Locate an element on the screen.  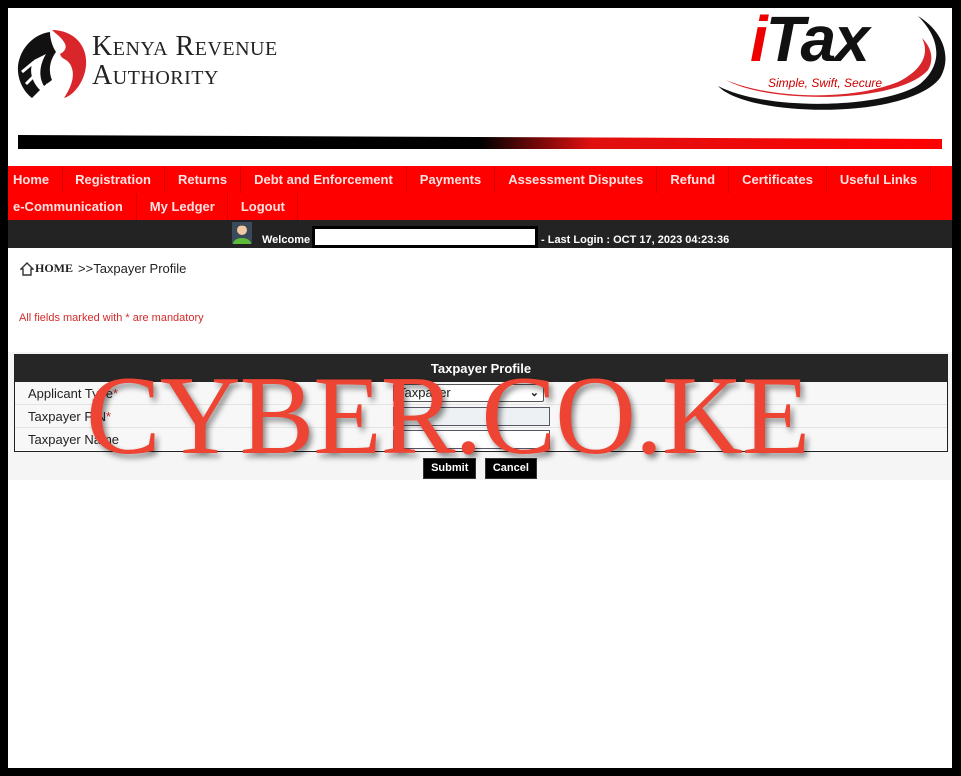
user-name-redacted is located at coordinates (425, 237).